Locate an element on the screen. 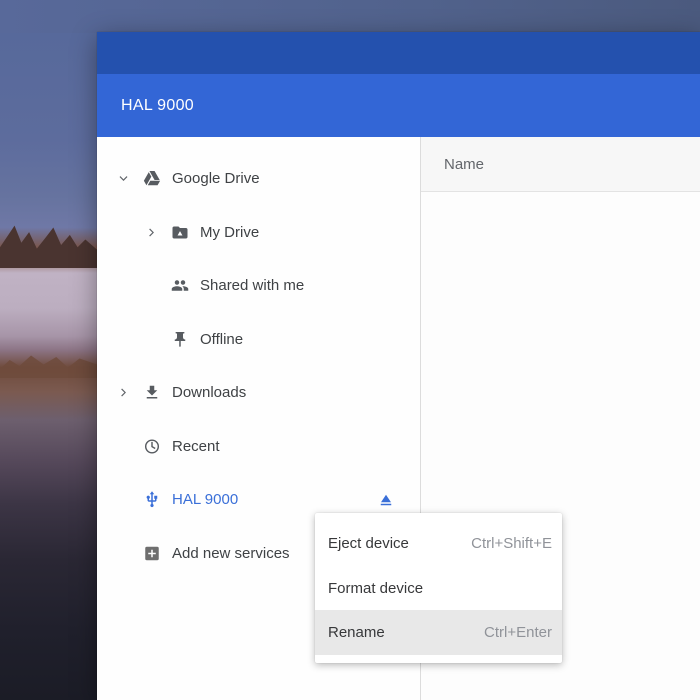 This screenshot has width=700, height=700. people-icon is located at coordinates (180, 286).